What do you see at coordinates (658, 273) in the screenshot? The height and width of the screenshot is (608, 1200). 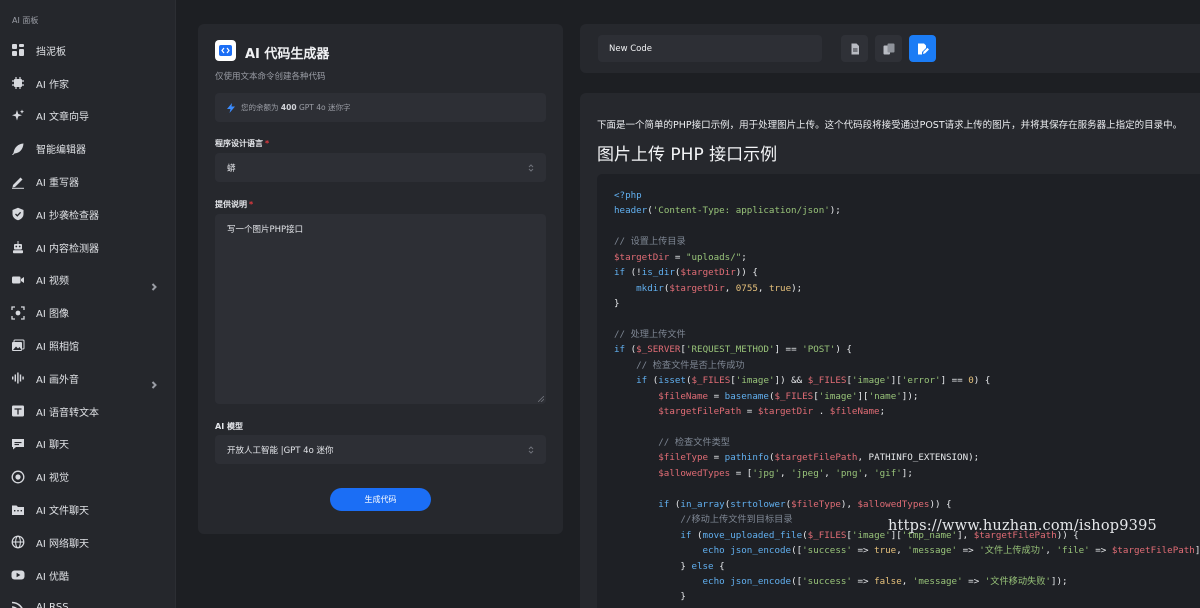 I see `code-token: is_dir` at bounding box center [658, 273].